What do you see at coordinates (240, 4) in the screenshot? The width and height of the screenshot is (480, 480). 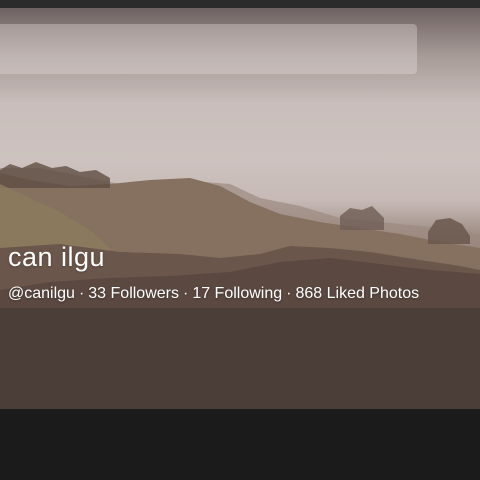 I see `top-edge-bar` at bounding box center [240, 4].